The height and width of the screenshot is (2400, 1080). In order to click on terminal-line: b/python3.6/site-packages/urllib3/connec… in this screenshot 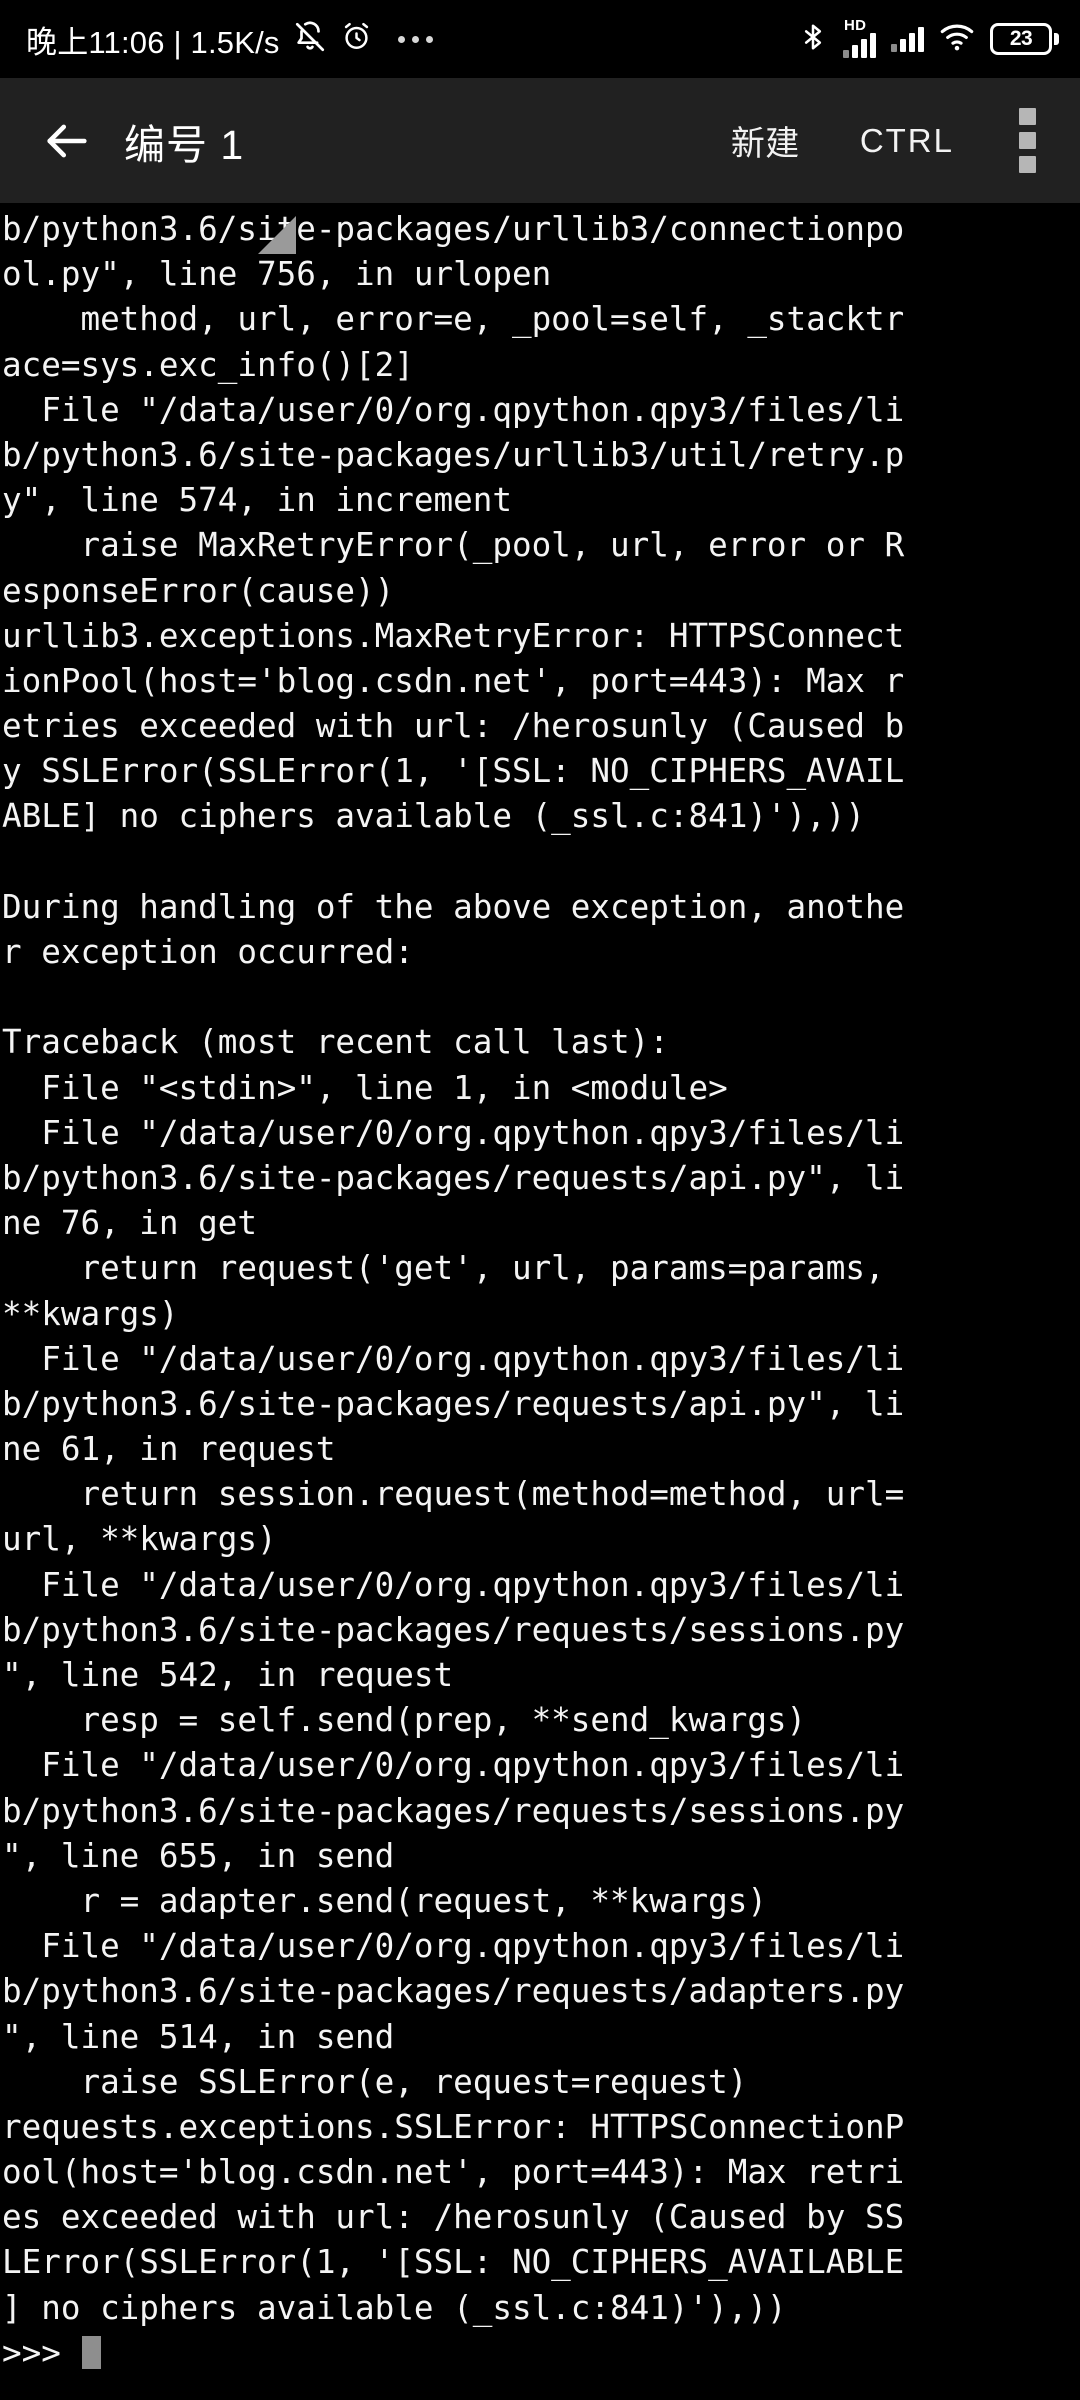, I will do `click(453, 229)`.